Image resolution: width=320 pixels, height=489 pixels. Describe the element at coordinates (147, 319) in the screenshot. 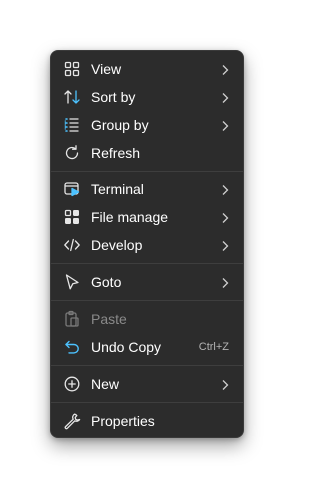

I see `menu-item-paste: Paste` at that location.